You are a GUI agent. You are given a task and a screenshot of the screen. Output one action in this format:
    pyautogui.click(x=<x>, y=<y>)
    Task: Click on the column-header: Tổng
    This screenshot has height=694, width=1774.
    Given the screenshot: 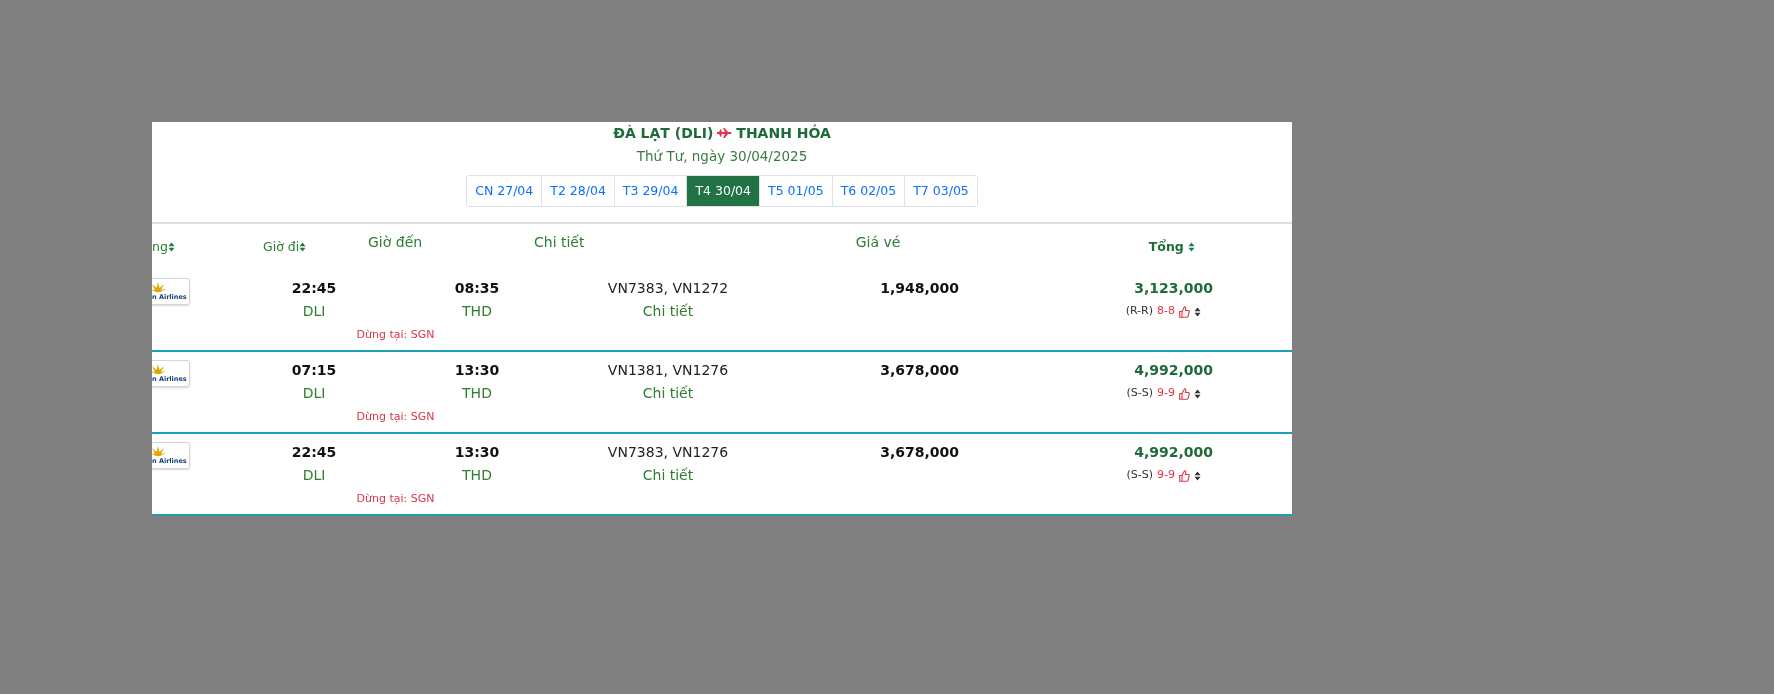 What is the action you would take?
    pyautogui.click(x=1172, y=247)
    